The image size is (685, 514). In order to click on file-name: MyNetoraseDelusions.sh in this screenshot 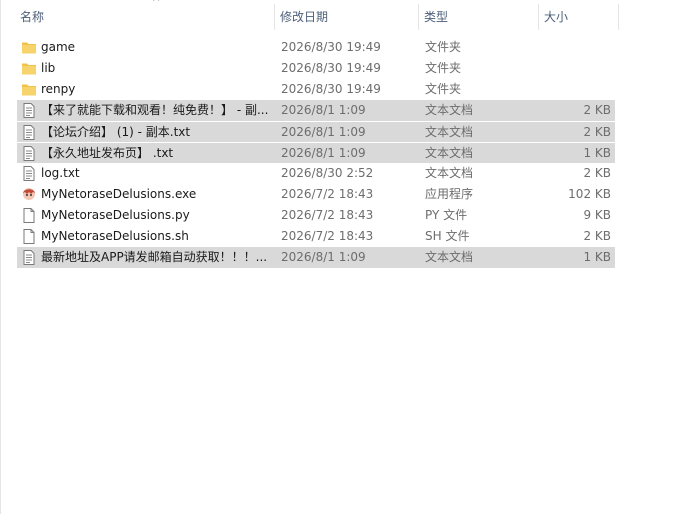, I will do `click(115, 236)`.